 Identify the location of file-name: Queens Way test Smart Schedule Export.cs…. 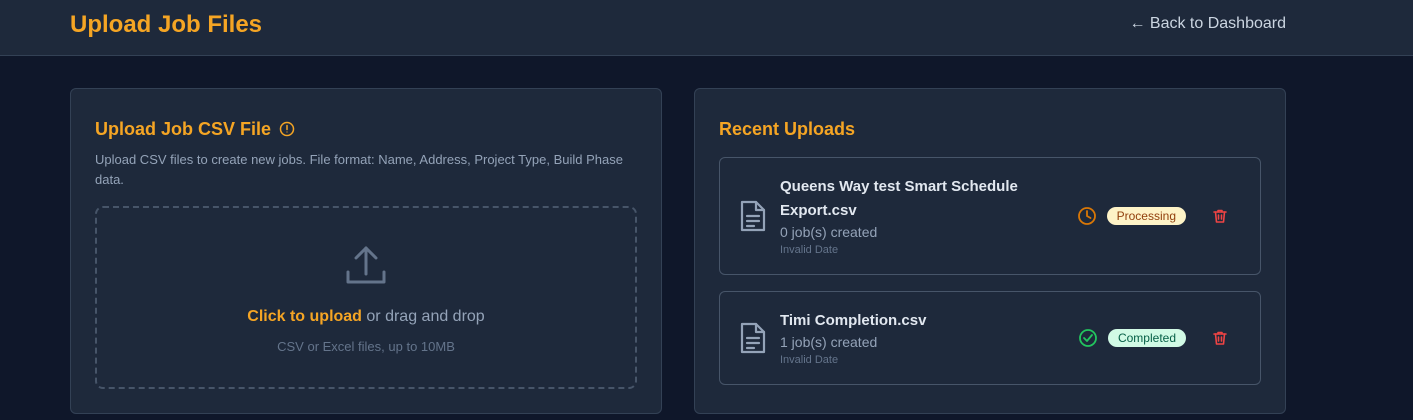
(899, 198).